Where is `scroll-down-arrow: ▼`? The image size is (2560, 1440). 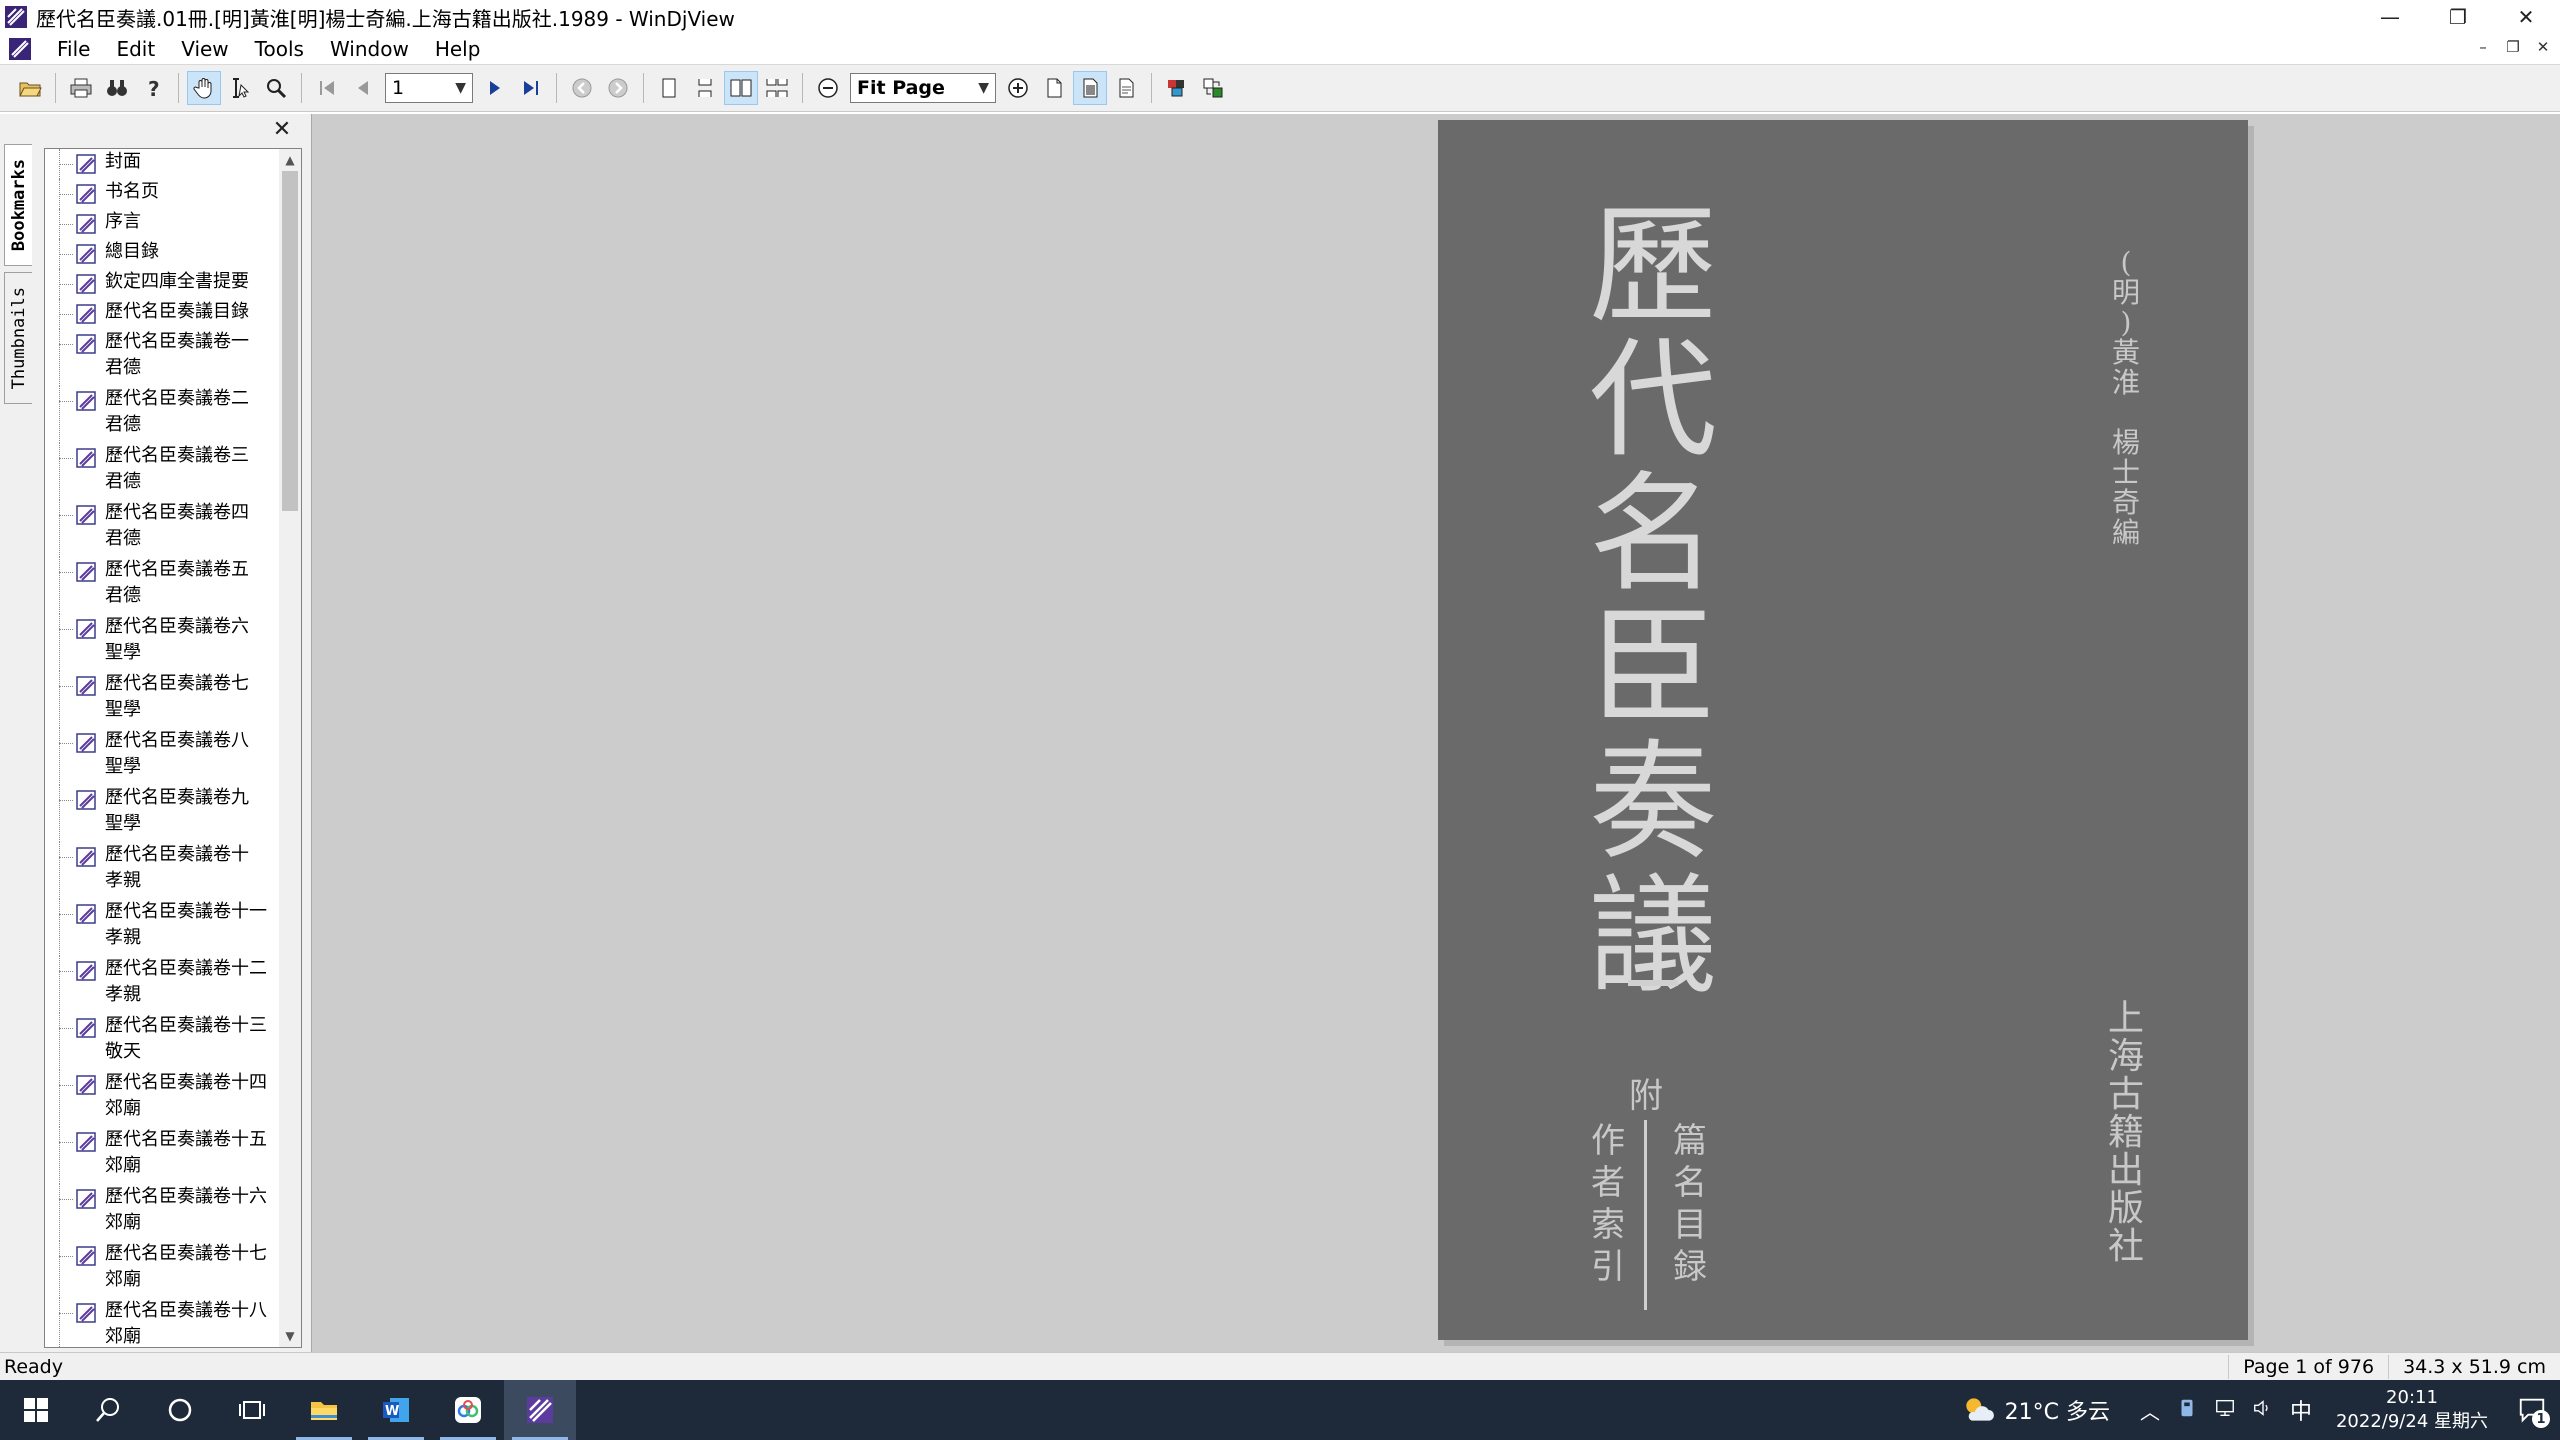 scroll-down-arrow: ▼ is located at coordinates (290, 1336).